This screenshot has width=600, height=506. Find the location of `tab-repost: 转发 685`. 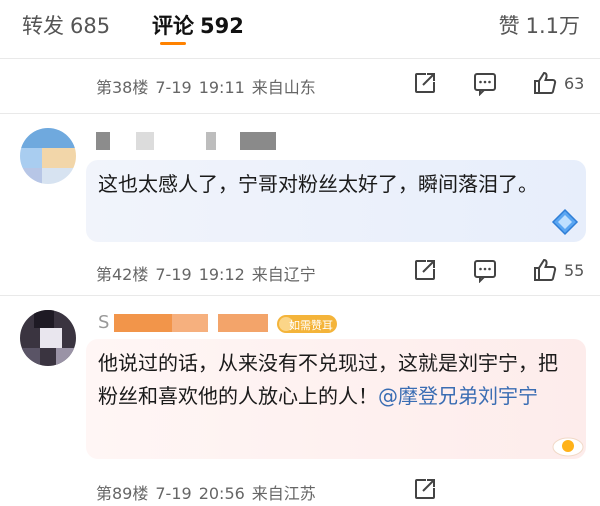

tab-repost: 转发 685 is located at coordinates (66, 25).